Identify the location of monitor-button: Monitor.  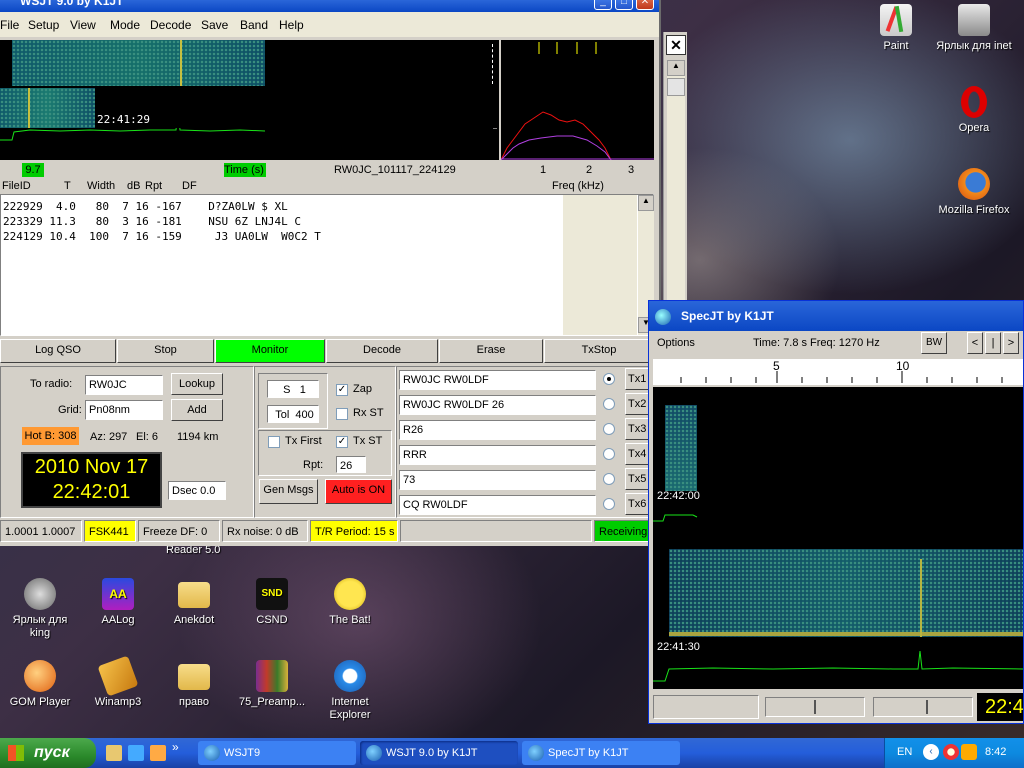
(270, 351).